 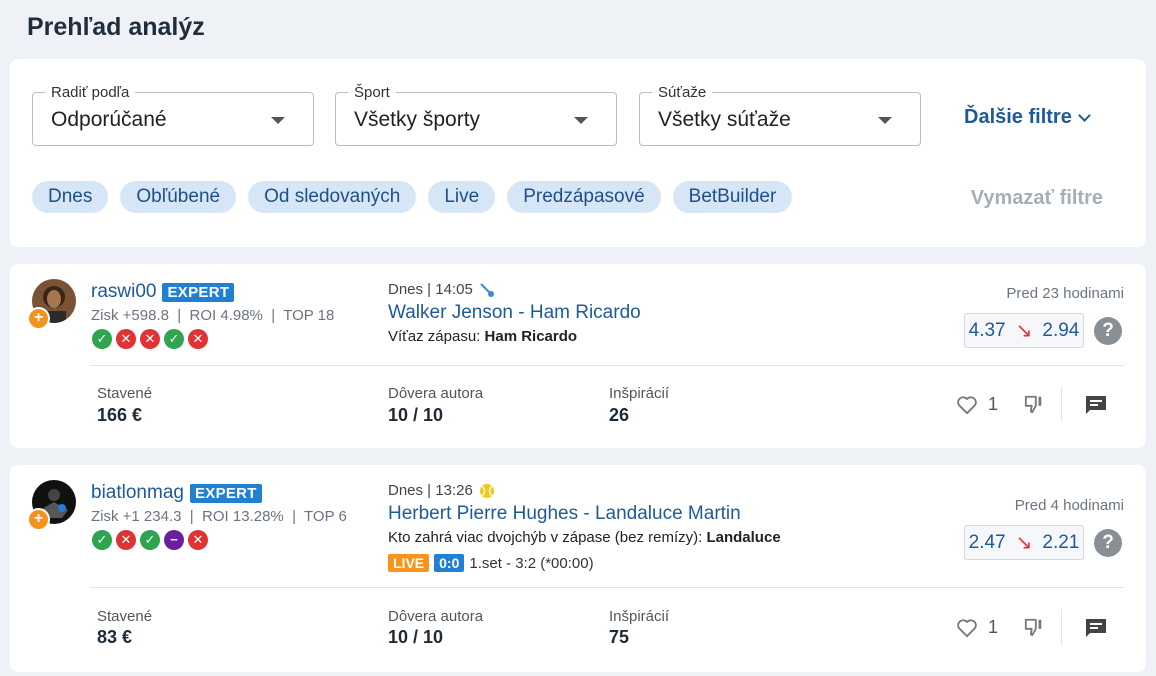 I want to click on user-stats: Zisk +598.8 | ROI 4.98% | TOP 18, so click(x=213, y=315).